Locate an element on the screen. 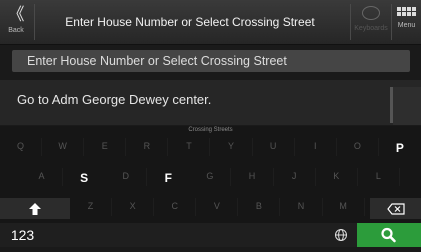 The image size is (421, 252). key-r: R is located at coordinates (147, 147).